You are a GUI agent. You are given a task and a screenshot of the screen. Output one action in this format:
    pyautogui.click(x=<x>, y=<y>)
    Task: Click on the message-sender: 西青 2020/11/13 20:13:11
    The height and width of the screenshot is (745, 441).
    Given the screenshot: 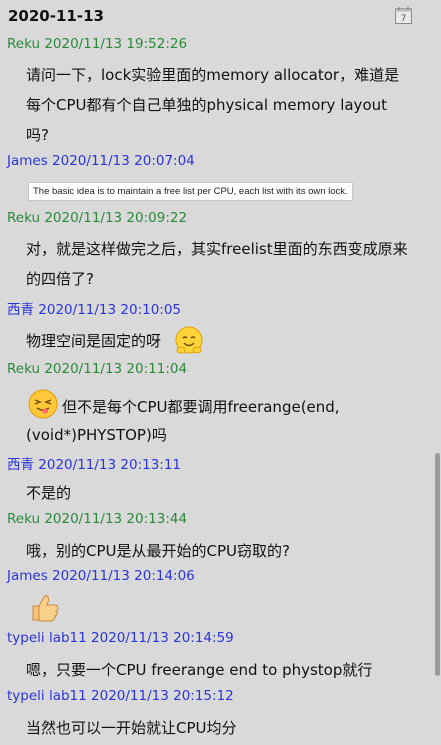 What is the action you would take?
    pyautogui.click(x=94, y=465)
    